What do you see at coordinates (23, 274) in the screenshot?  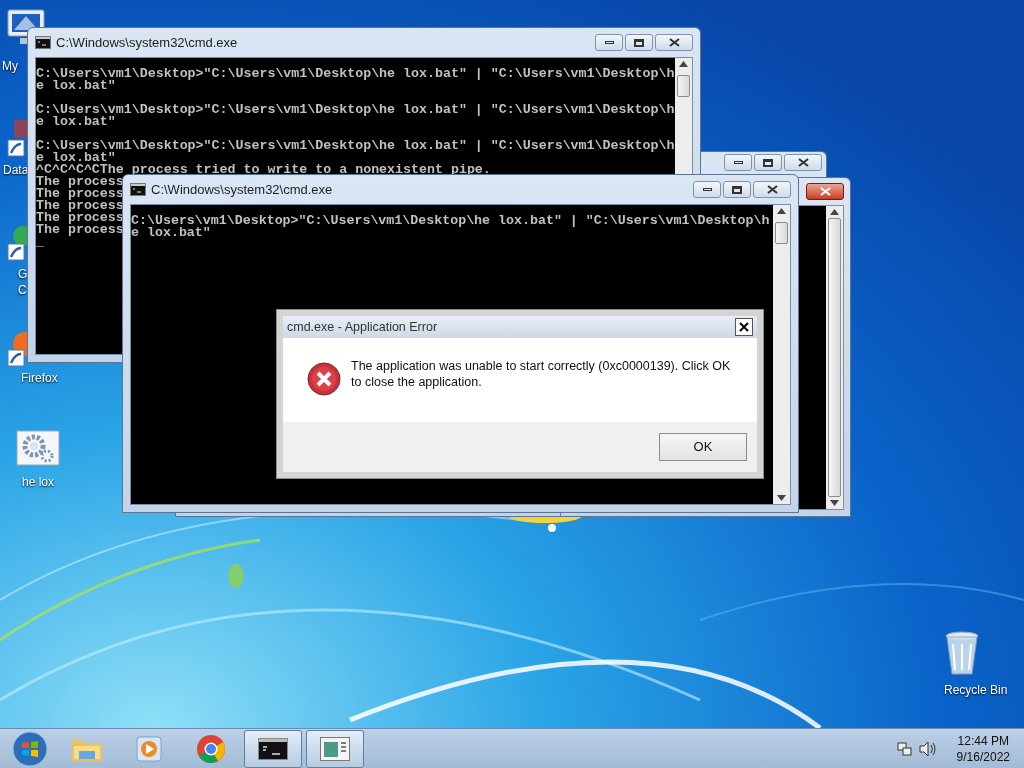 I see `desktop-icon-label: G` at bounding box center [23, 274].